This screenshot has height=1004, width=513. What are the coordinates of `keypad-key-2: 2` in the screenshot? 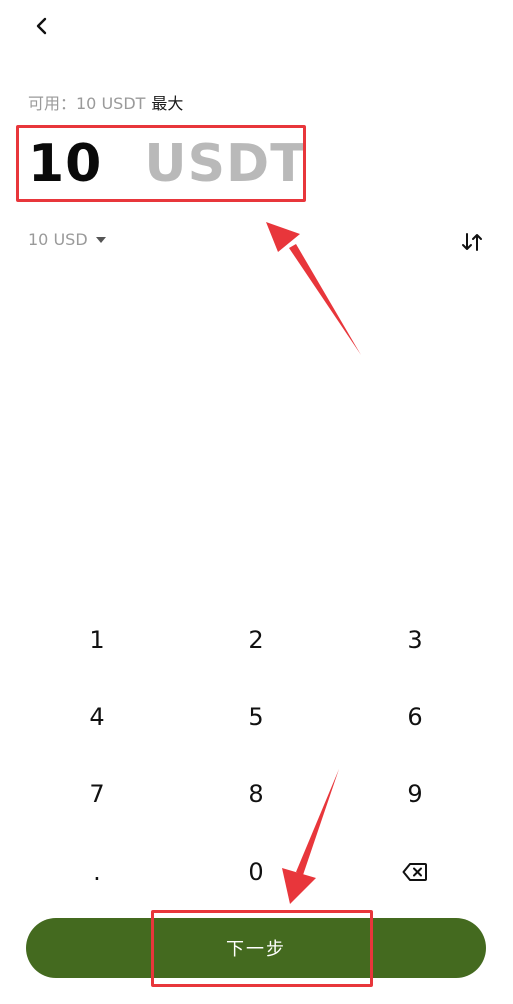 It's located at (256, 640).